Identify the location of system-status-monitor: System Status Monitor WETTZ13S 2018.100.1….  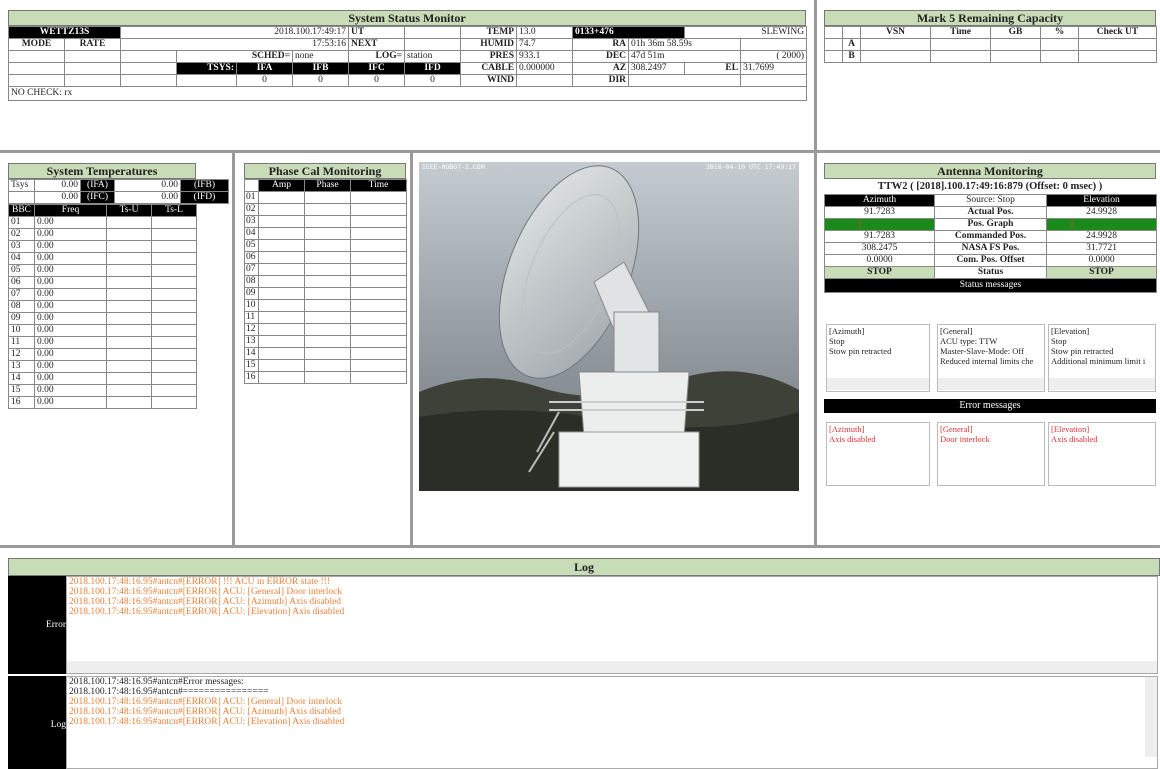
(407, 55).